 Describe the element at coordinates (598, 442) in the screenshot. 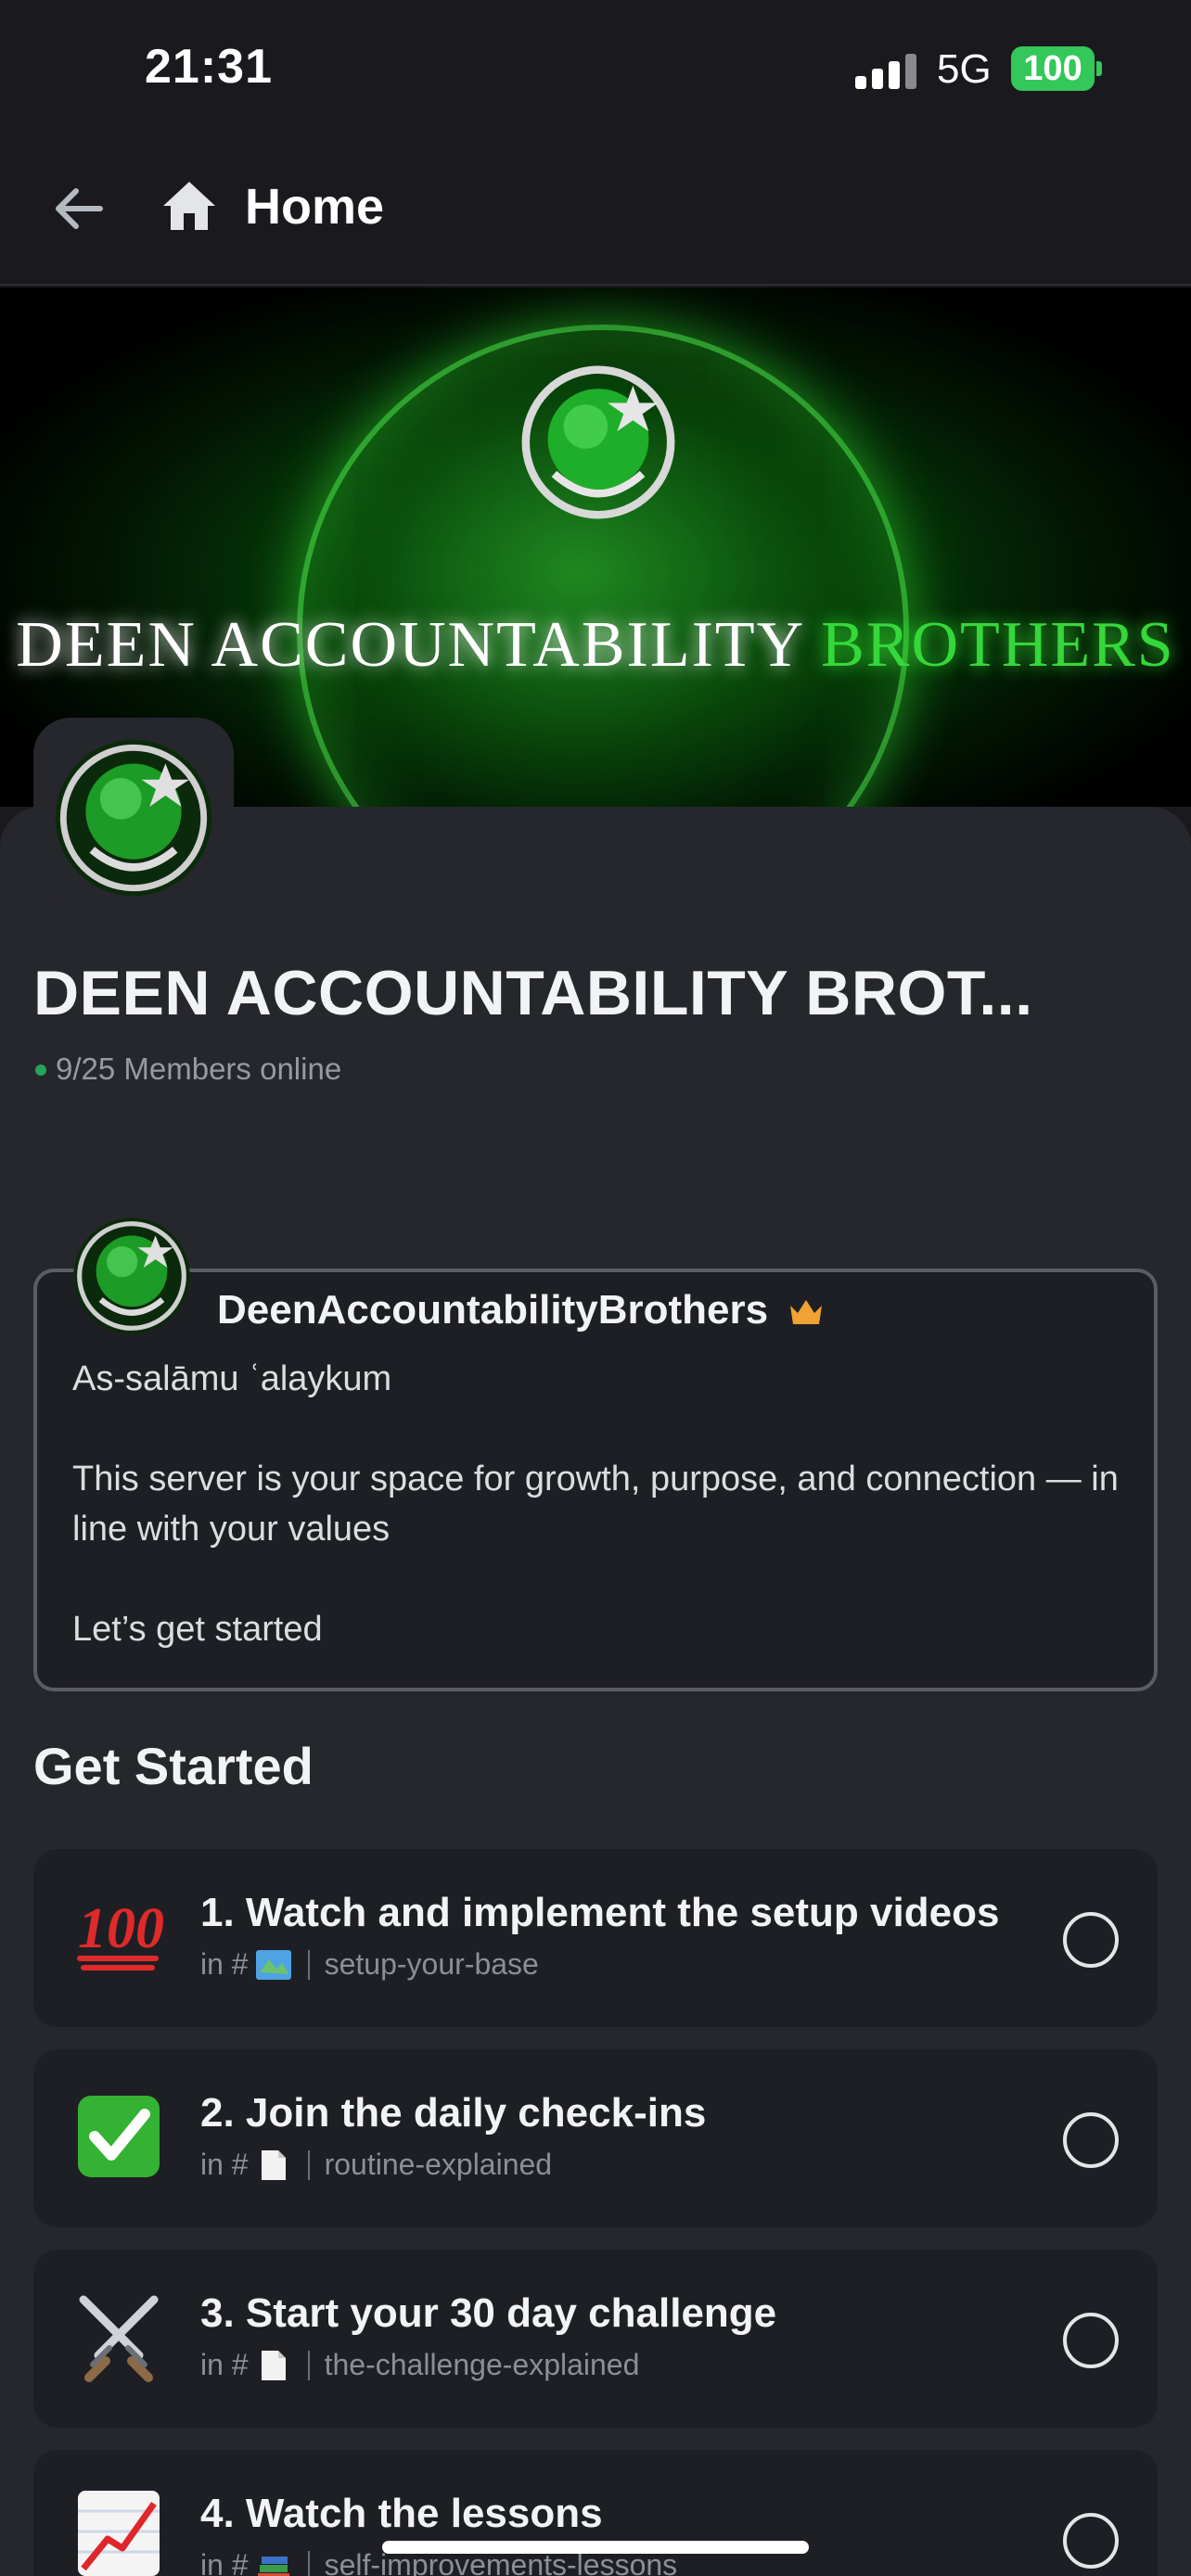

I see `crescent-star-emblem-icon` at that location.